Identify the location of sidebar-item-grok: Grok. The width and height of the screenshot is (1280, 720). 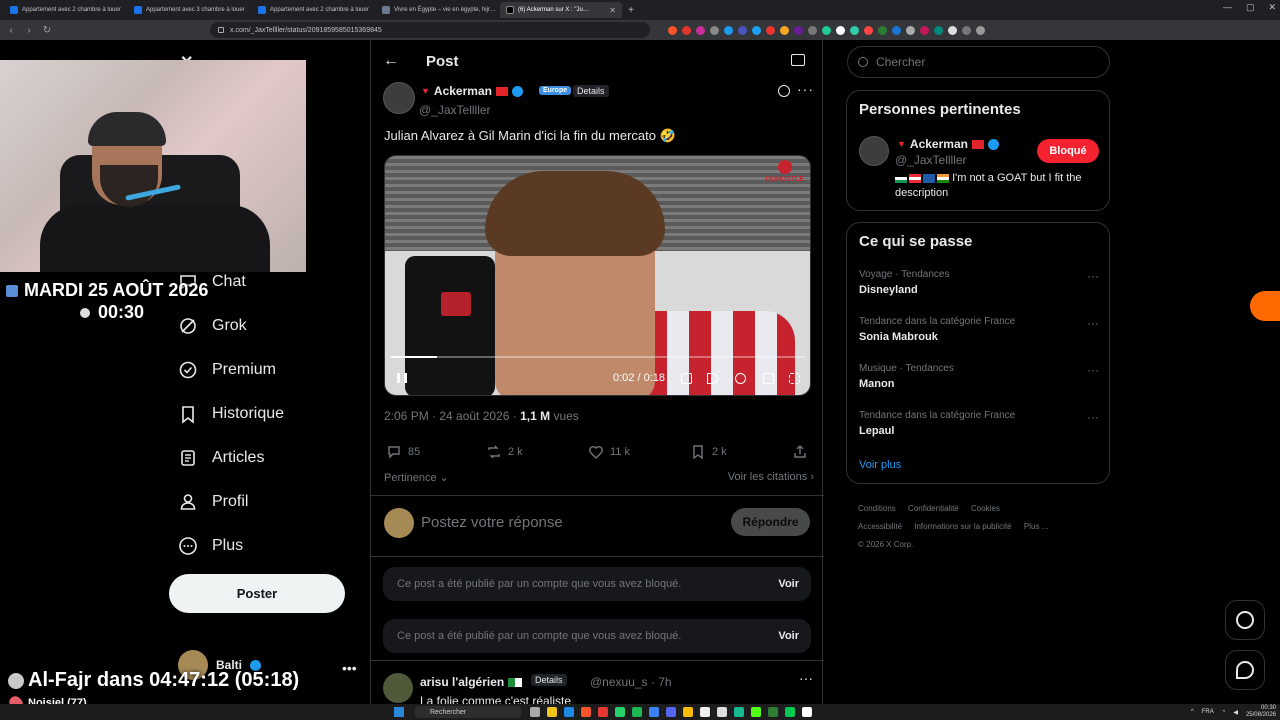
(212, 326).